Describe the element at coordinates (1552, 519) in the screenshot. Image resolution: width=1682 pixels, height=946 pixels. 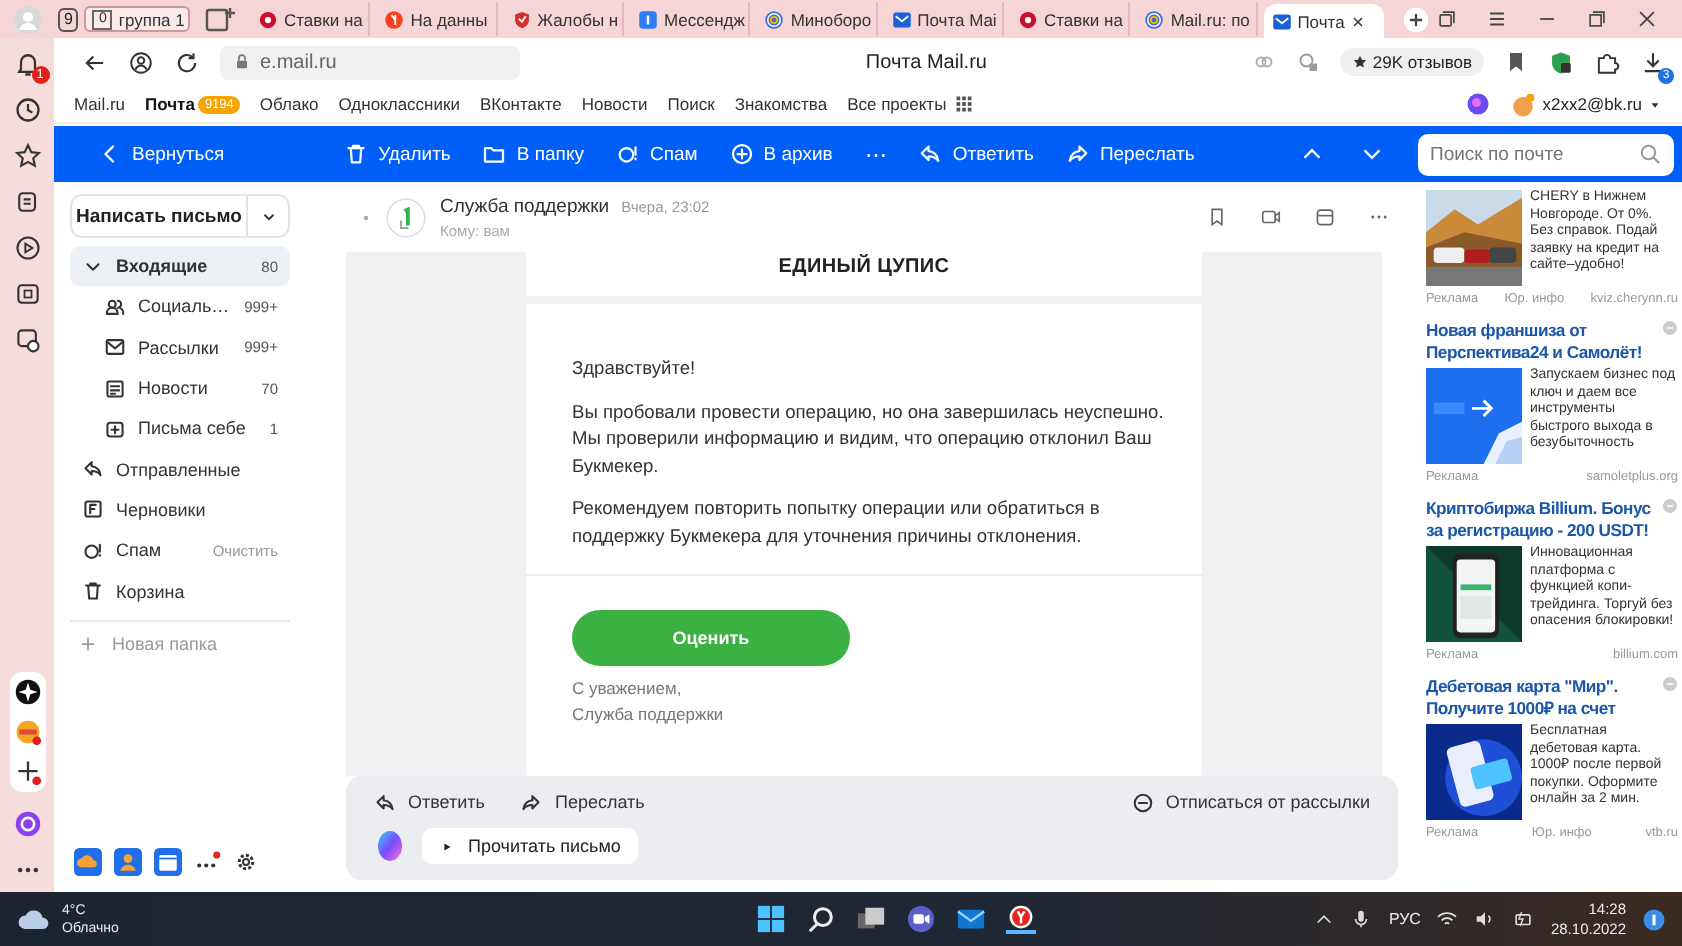
I see `ad-title-link: Криптобиржа Billium. Бонус за регистрацию - 200 USDT!` at that location.